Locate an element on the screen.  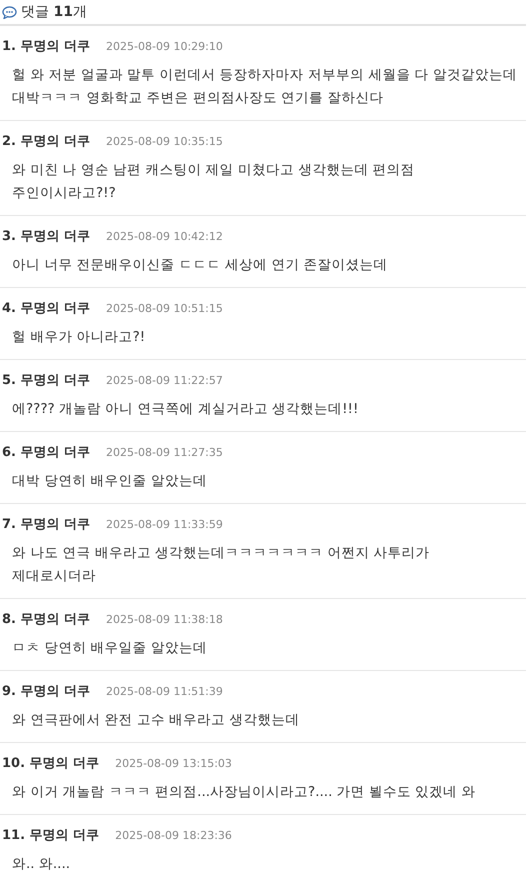
comment-author: 5. 무명의 더쿠 is located at coordinates (46, 380).